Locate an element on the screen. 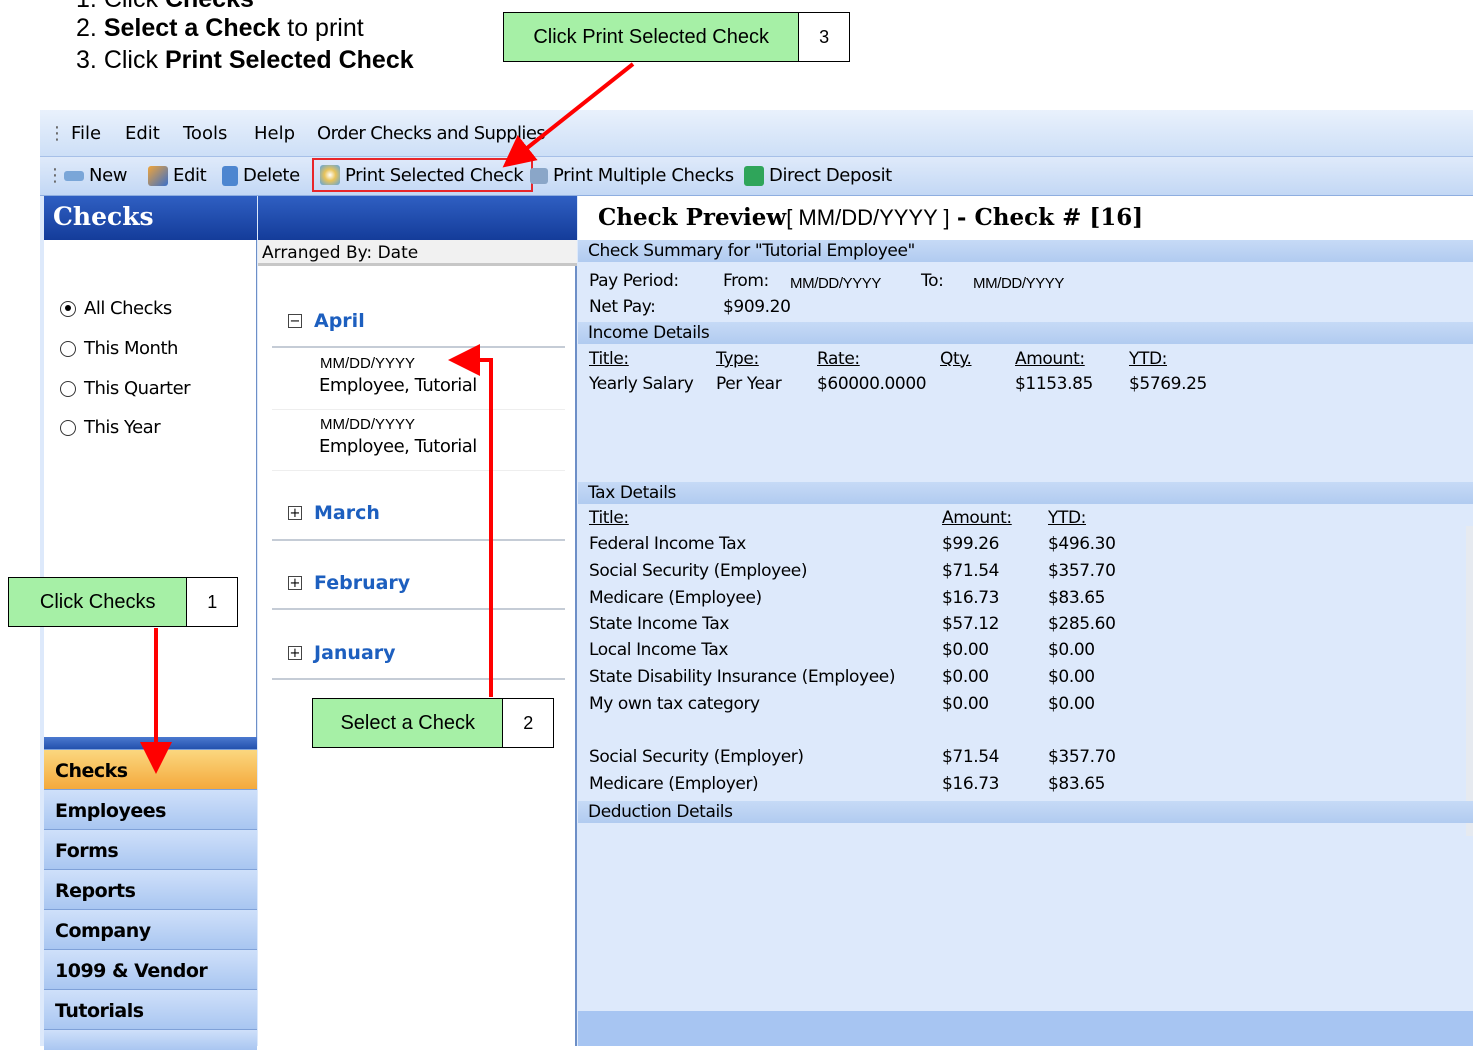 The width and height of the screenshot is (1473, 1050). callout-number: 2 is located at coordinates (528, 722).